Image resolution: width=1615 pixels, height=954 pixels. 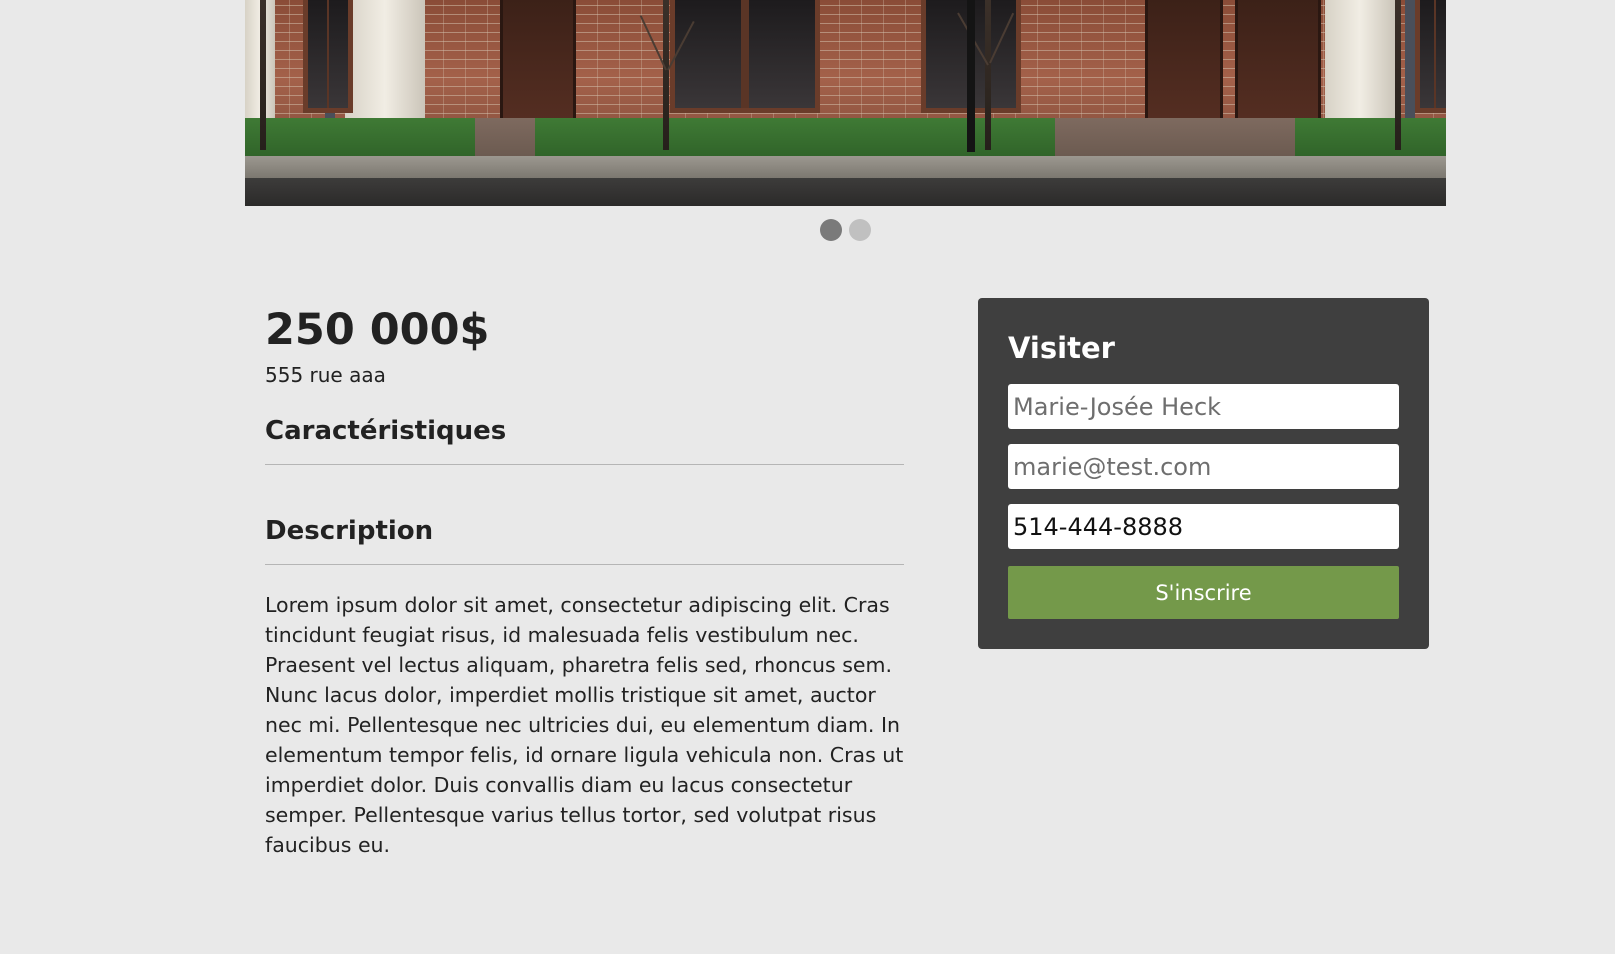 I want to click on street-lamp, so click(x=971, y=76).